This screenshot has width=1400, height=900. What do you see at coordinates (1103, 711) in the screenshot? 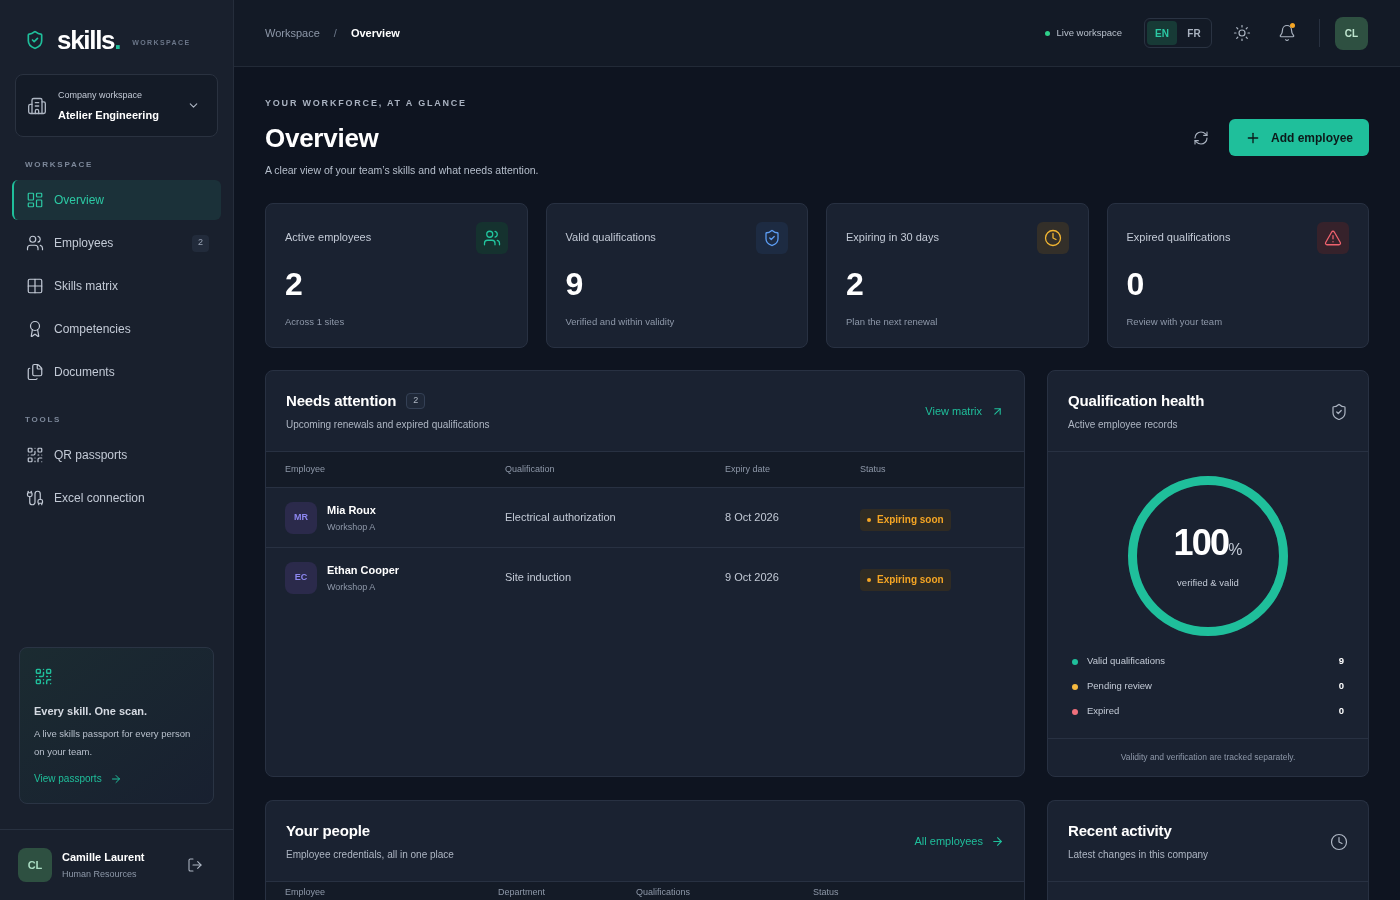
I see `legend-label: Expired` at bounding box center [1103, 711].